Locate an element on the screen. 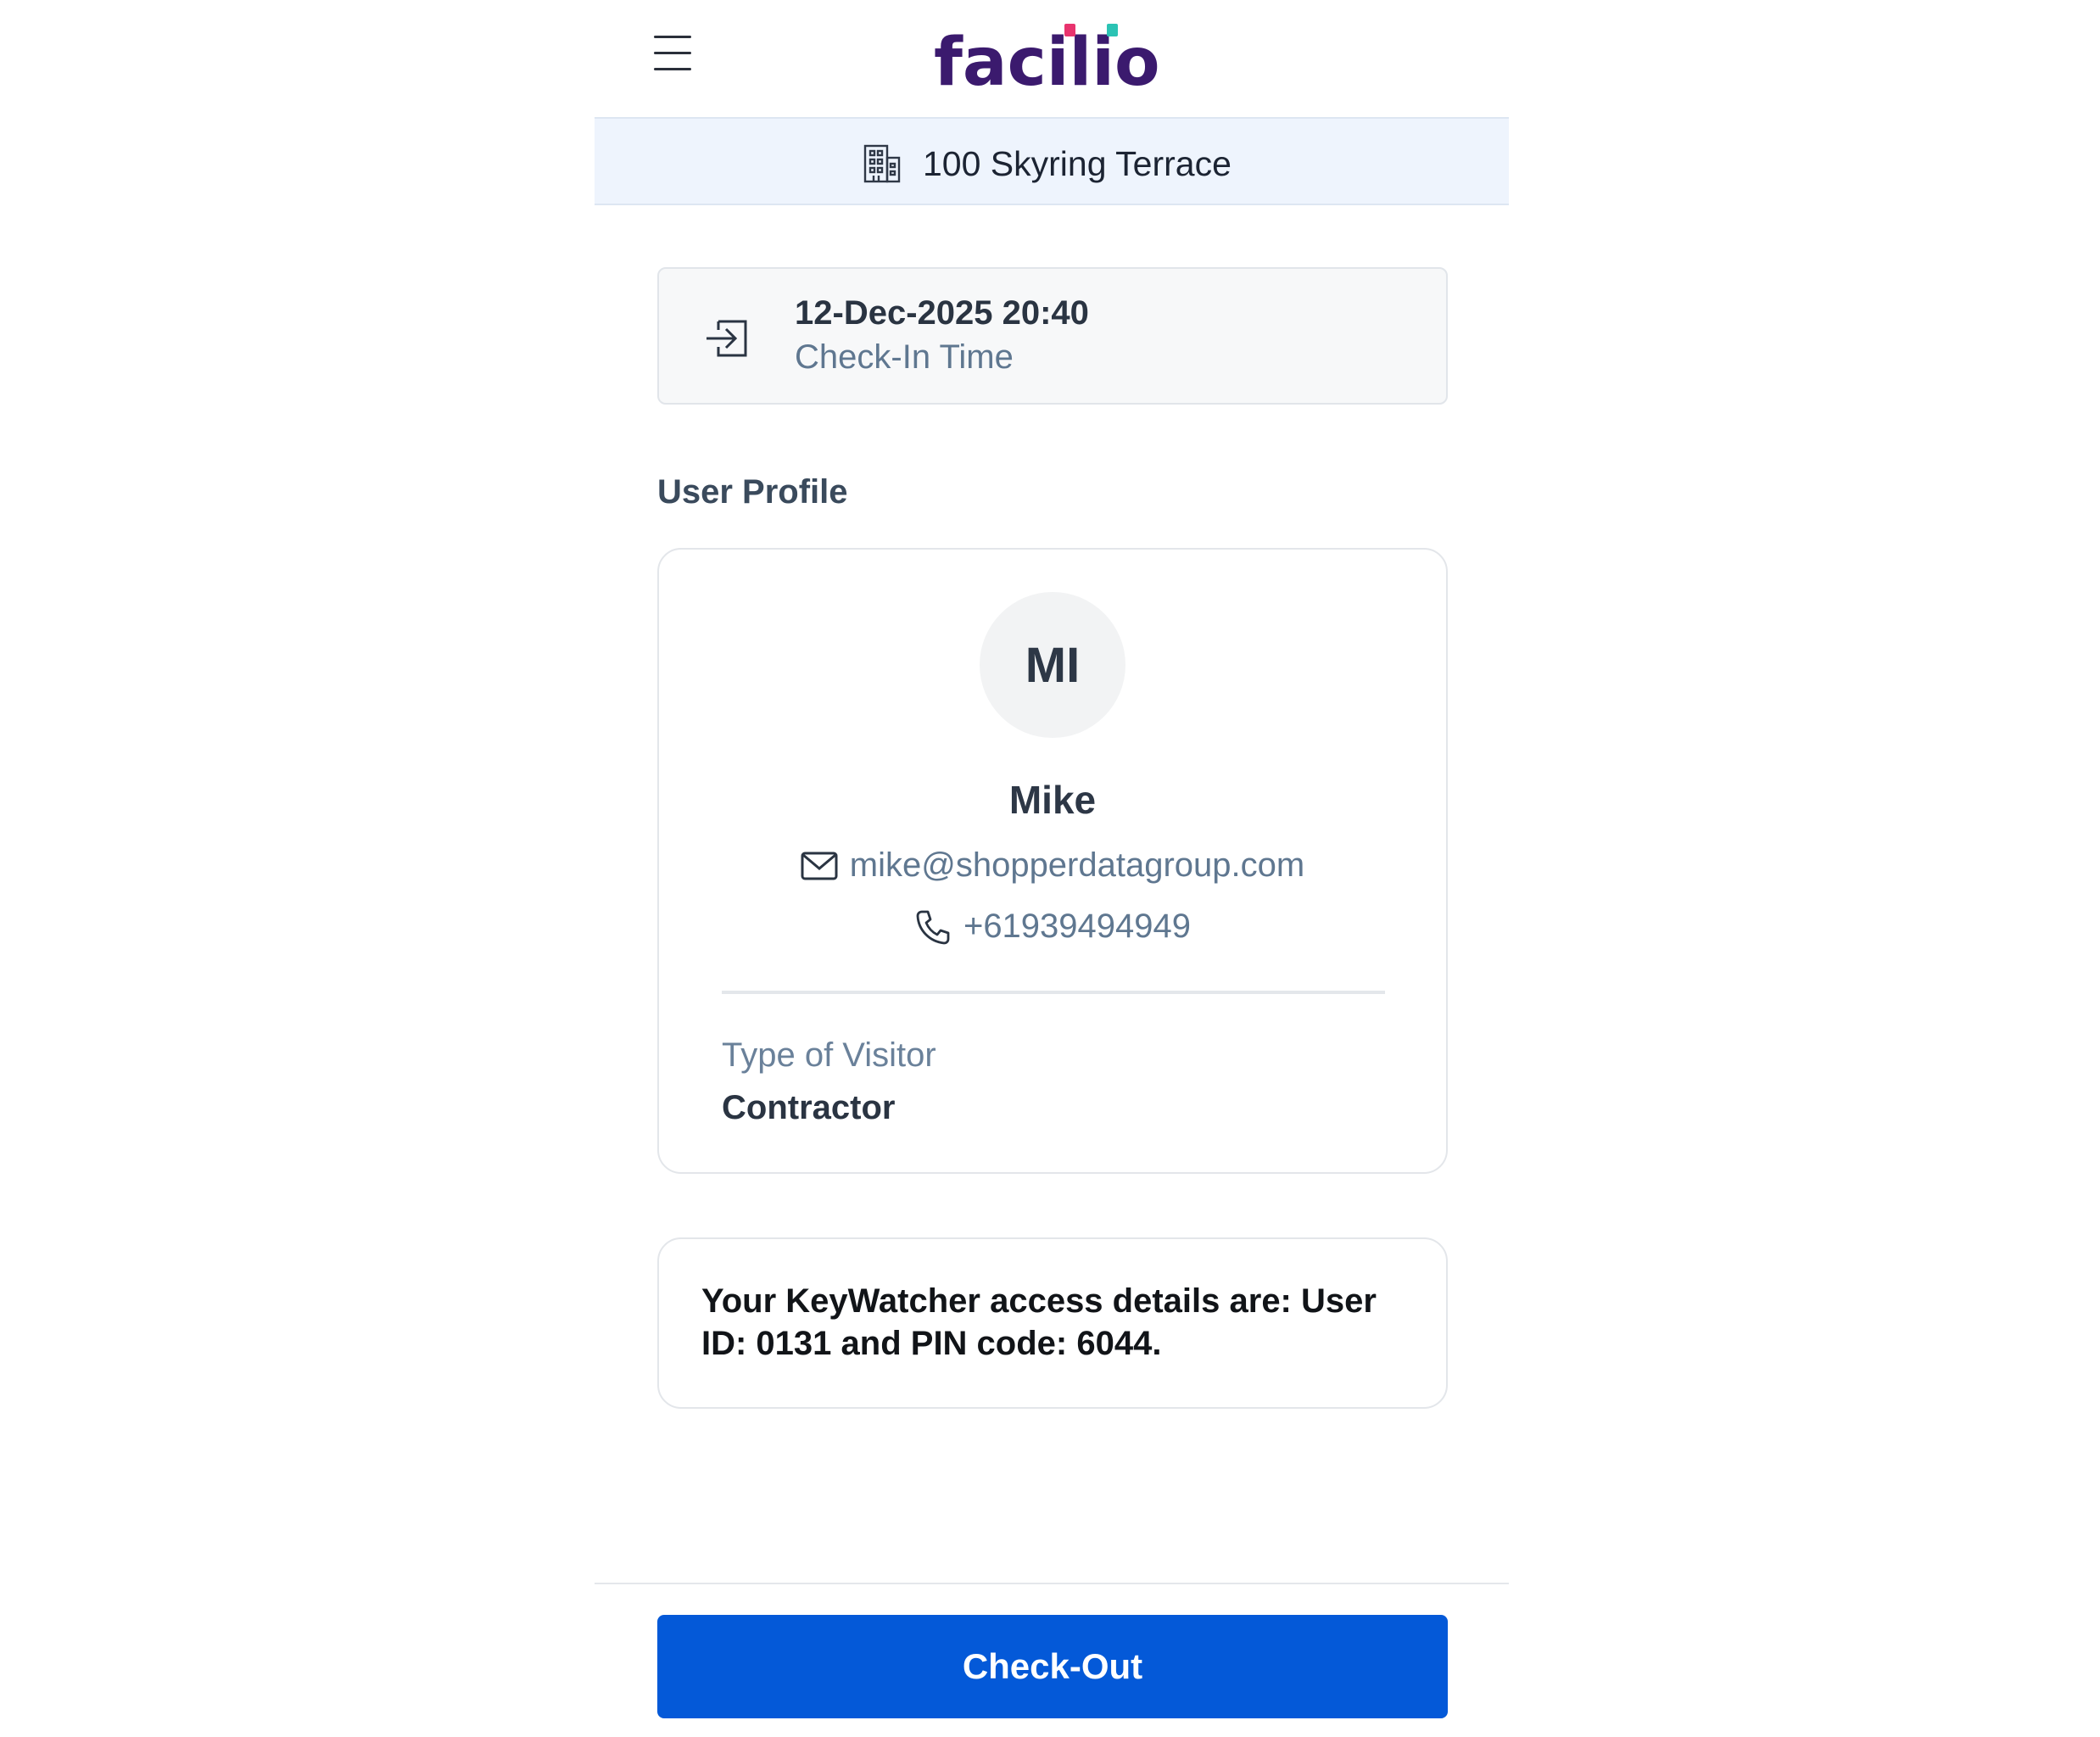 This screenshot has height=1737, width=2100. check-out-button: Check-Out is located at coordinates (1052, 1667).